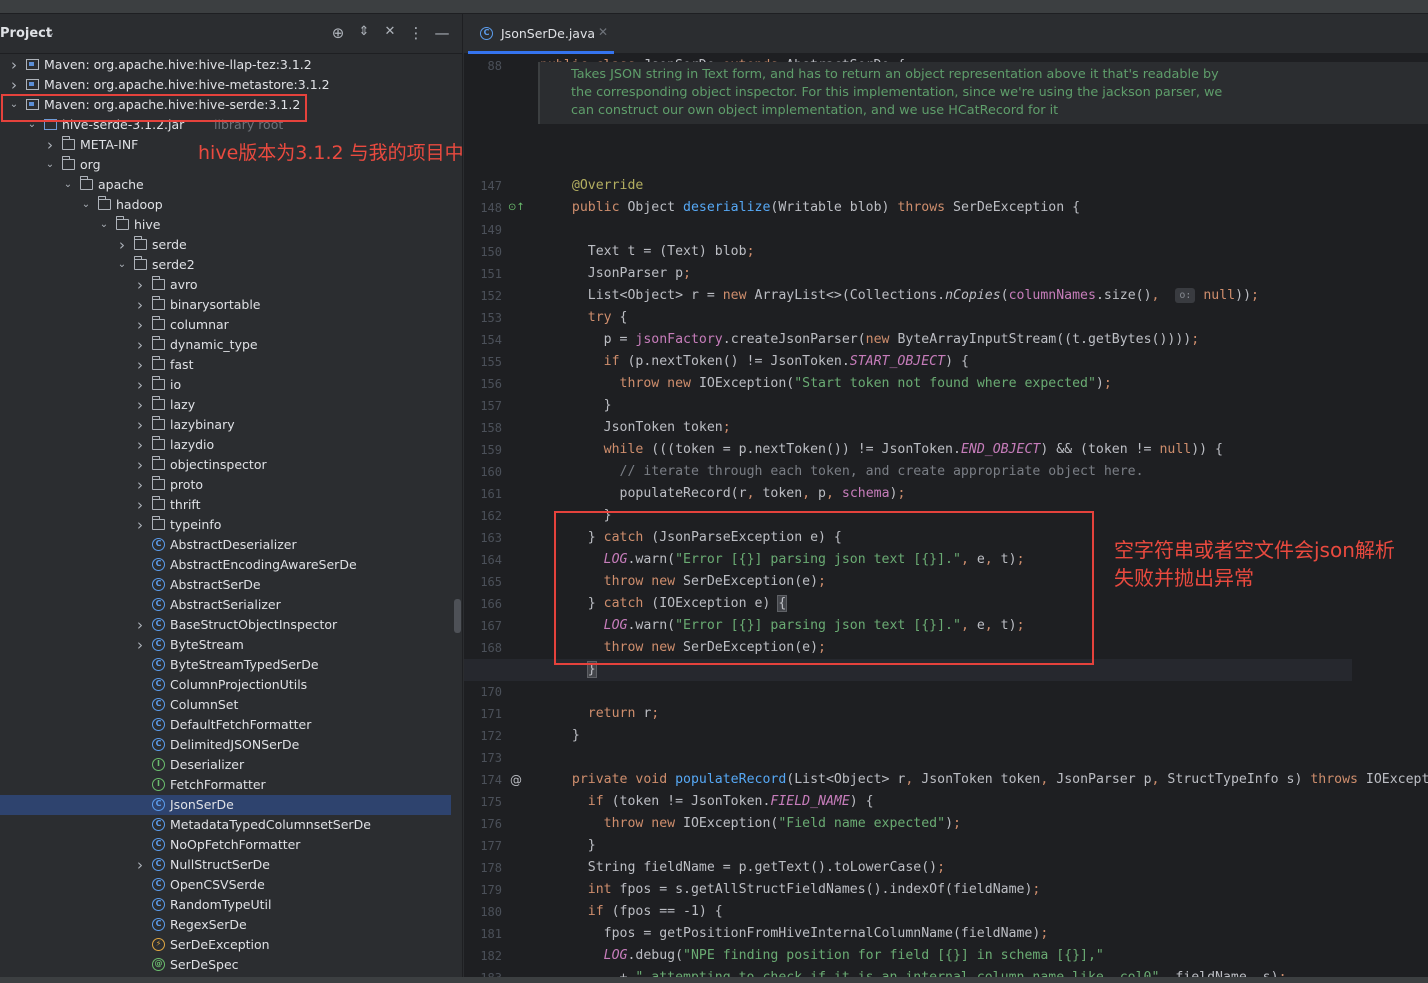  I want to click on options-icon: ⋮, so click(416, 33).